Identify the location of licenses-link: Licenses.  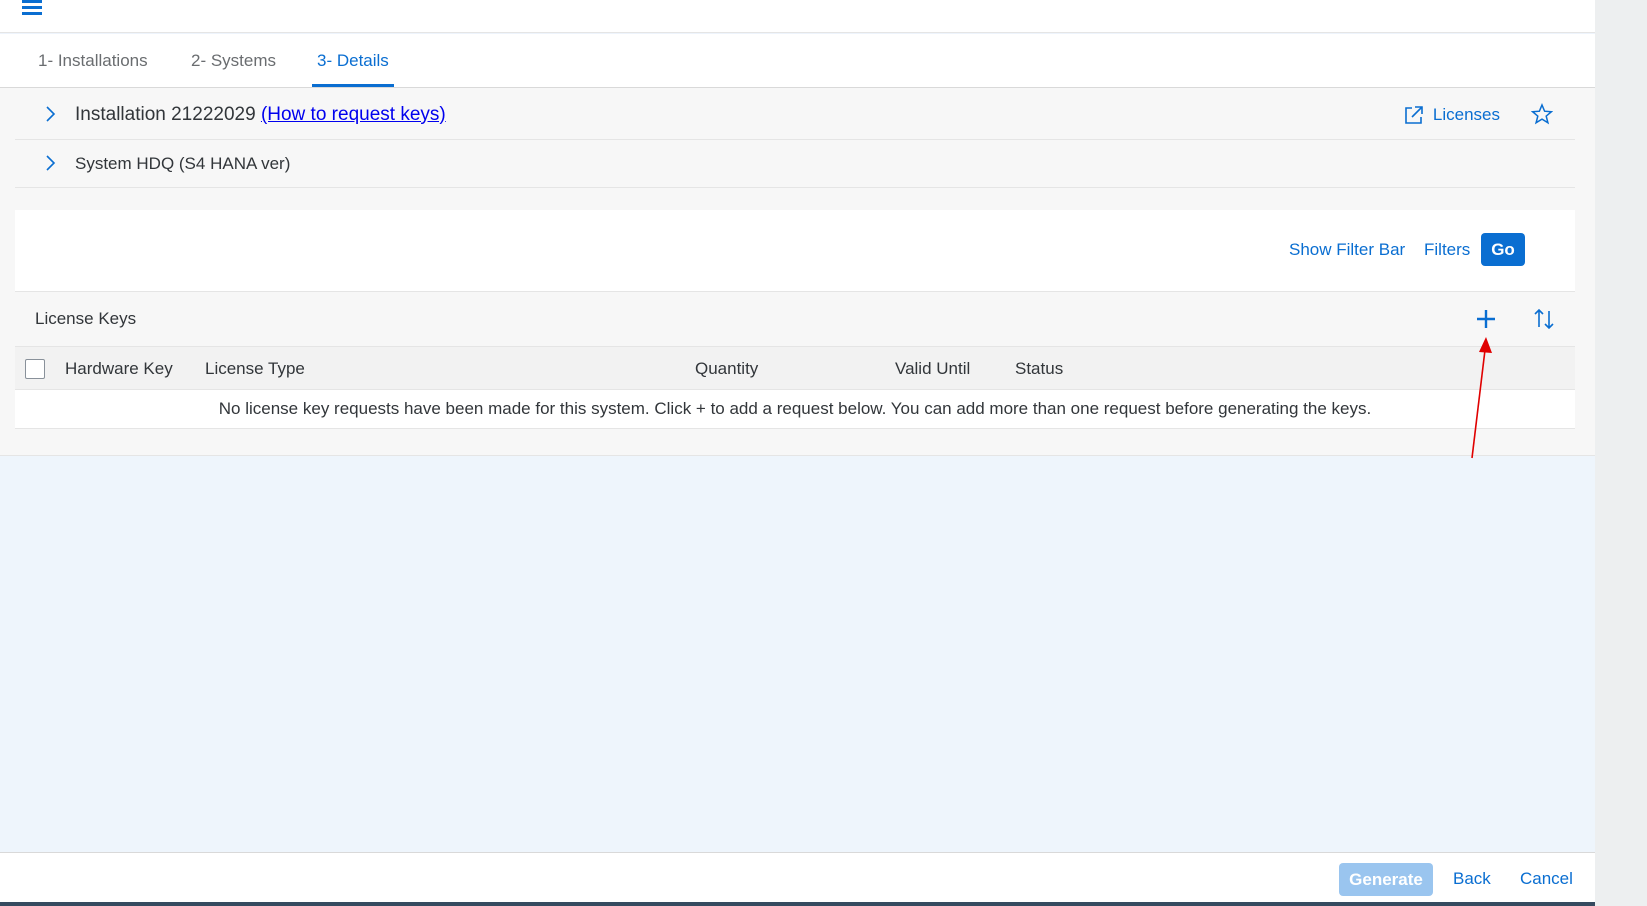
(1451, 115).